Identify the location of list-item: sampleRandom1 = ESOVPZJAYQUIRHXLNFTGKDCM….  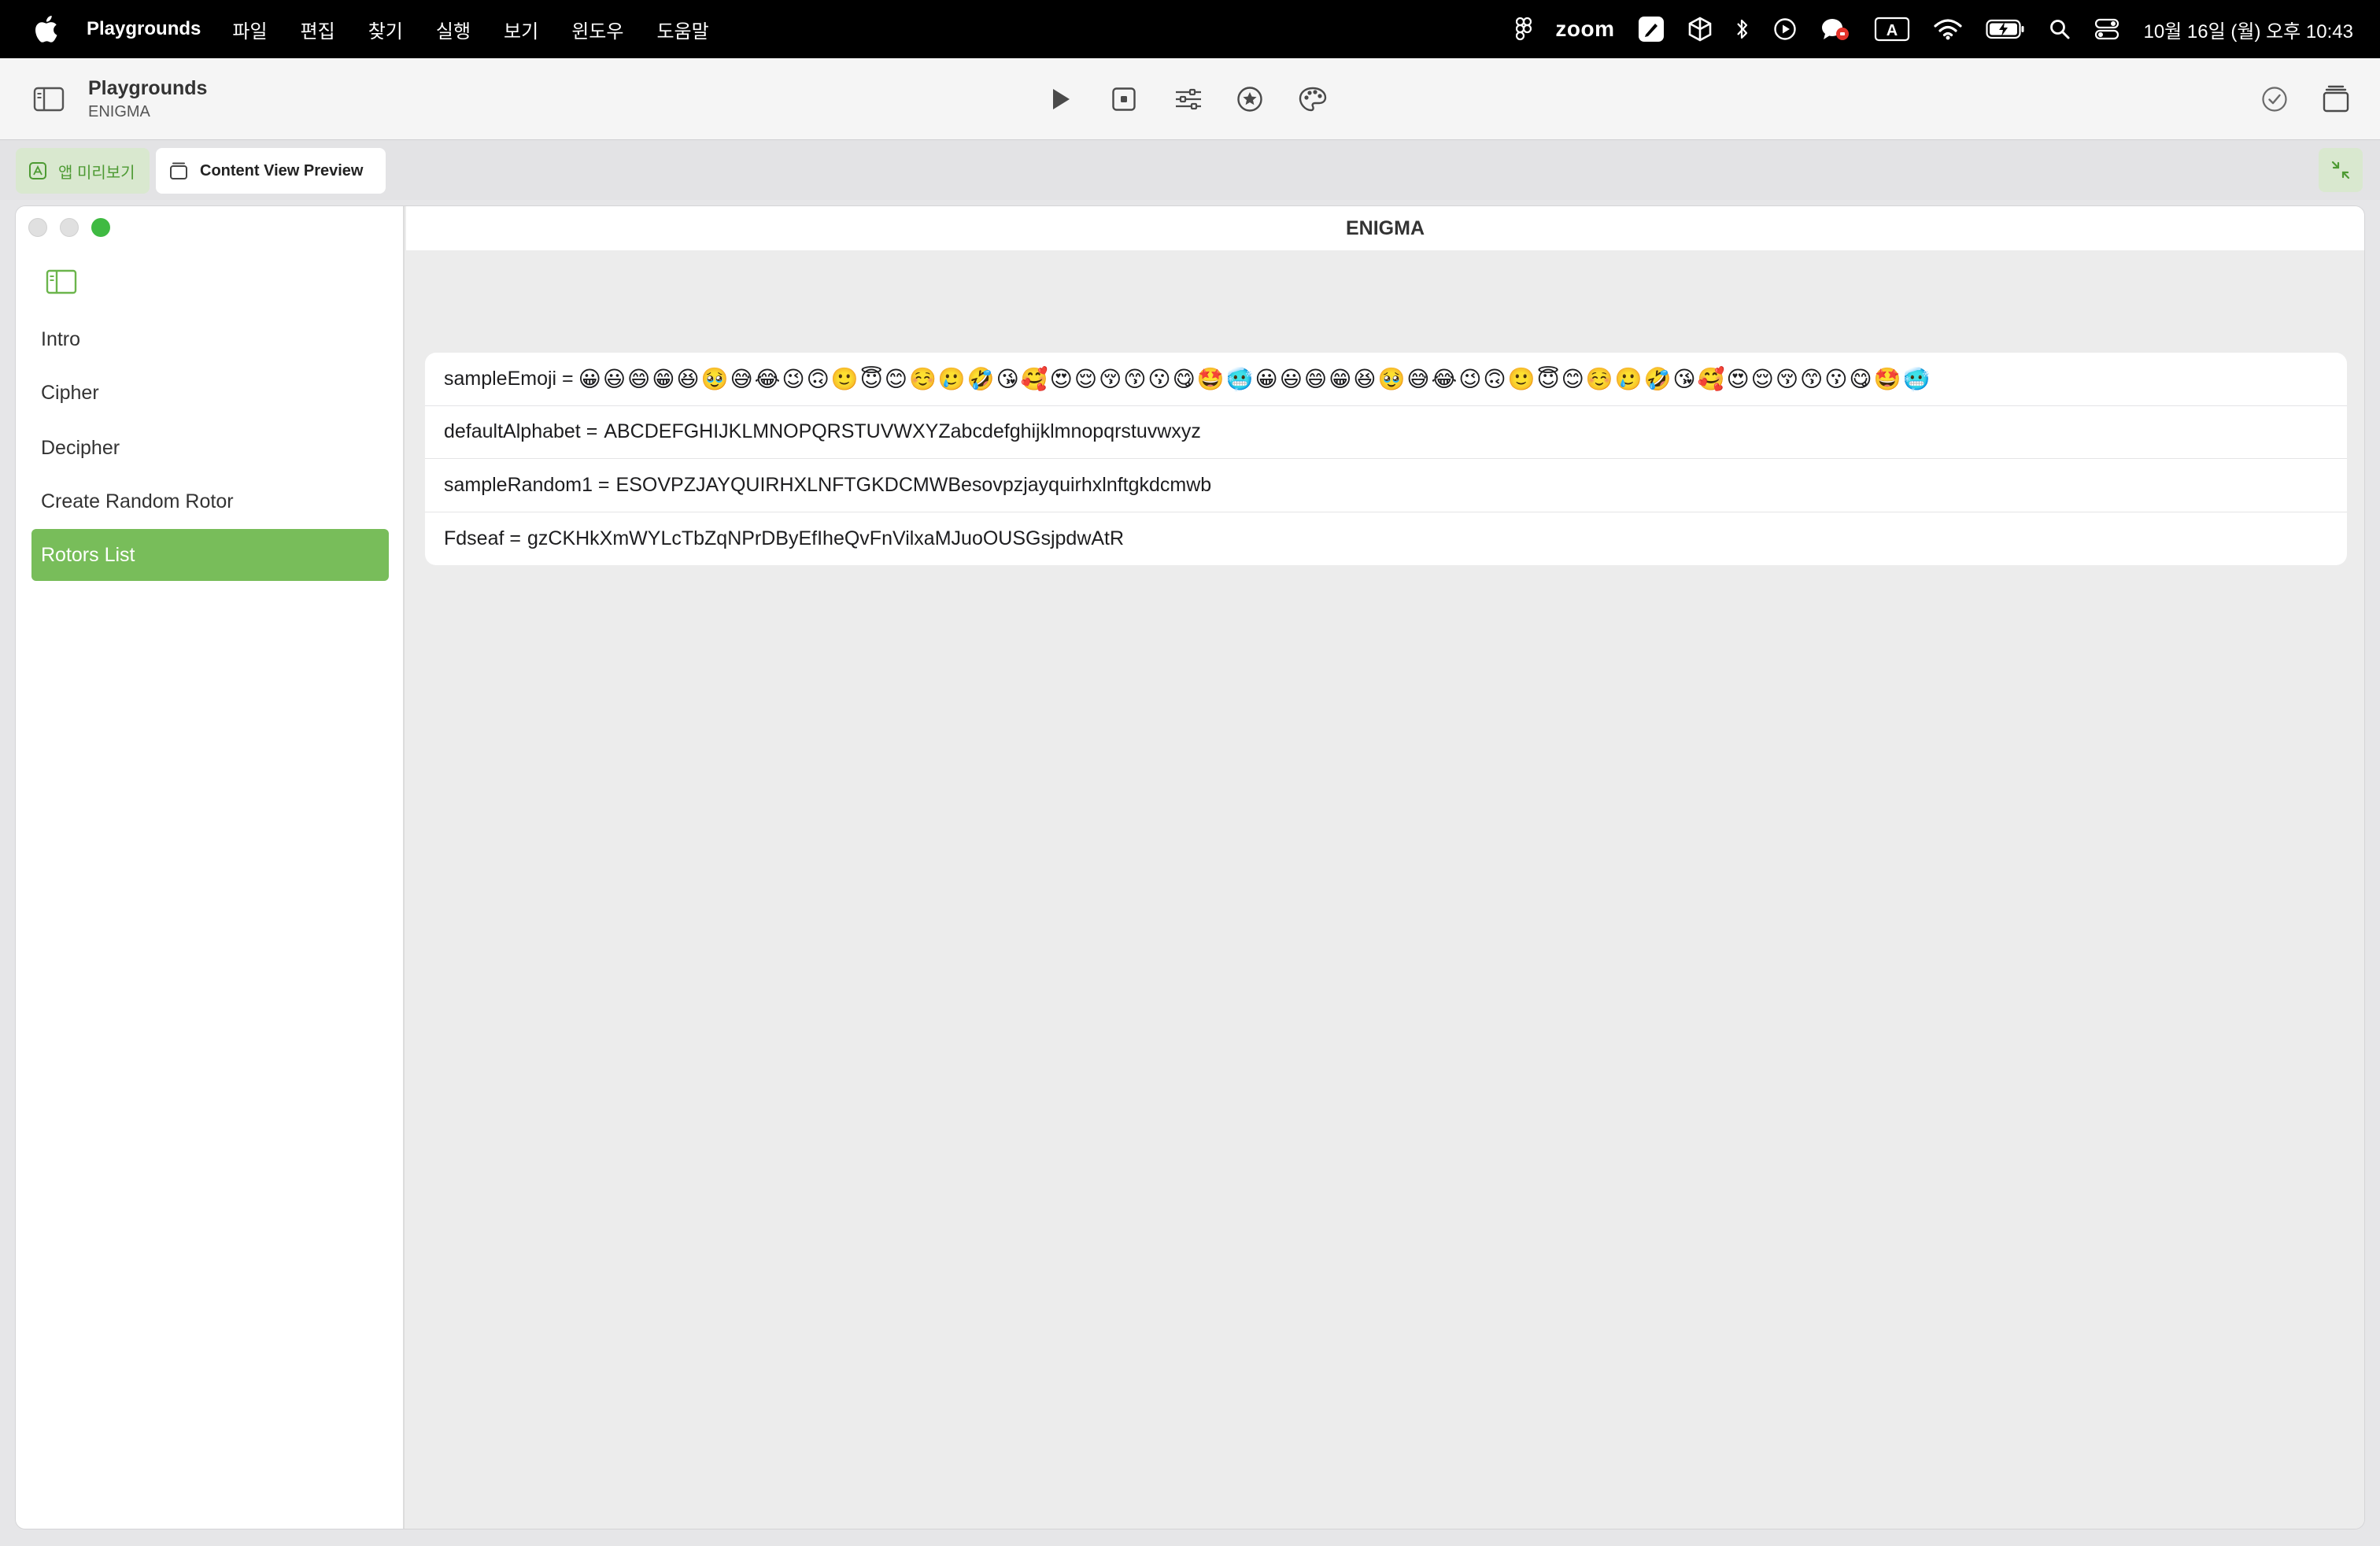
(1386, 485).